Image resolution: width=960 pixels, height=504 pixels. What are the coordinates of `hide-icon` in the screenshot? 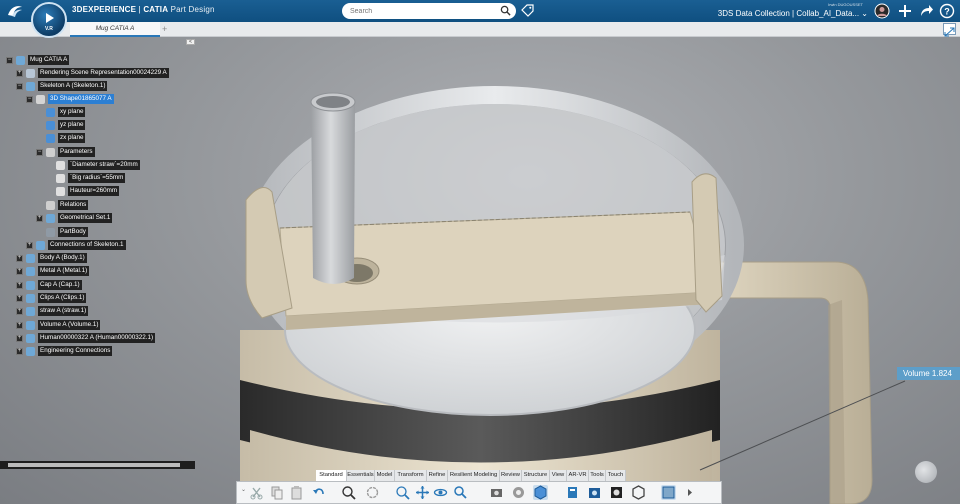 It's located at (638, 492).